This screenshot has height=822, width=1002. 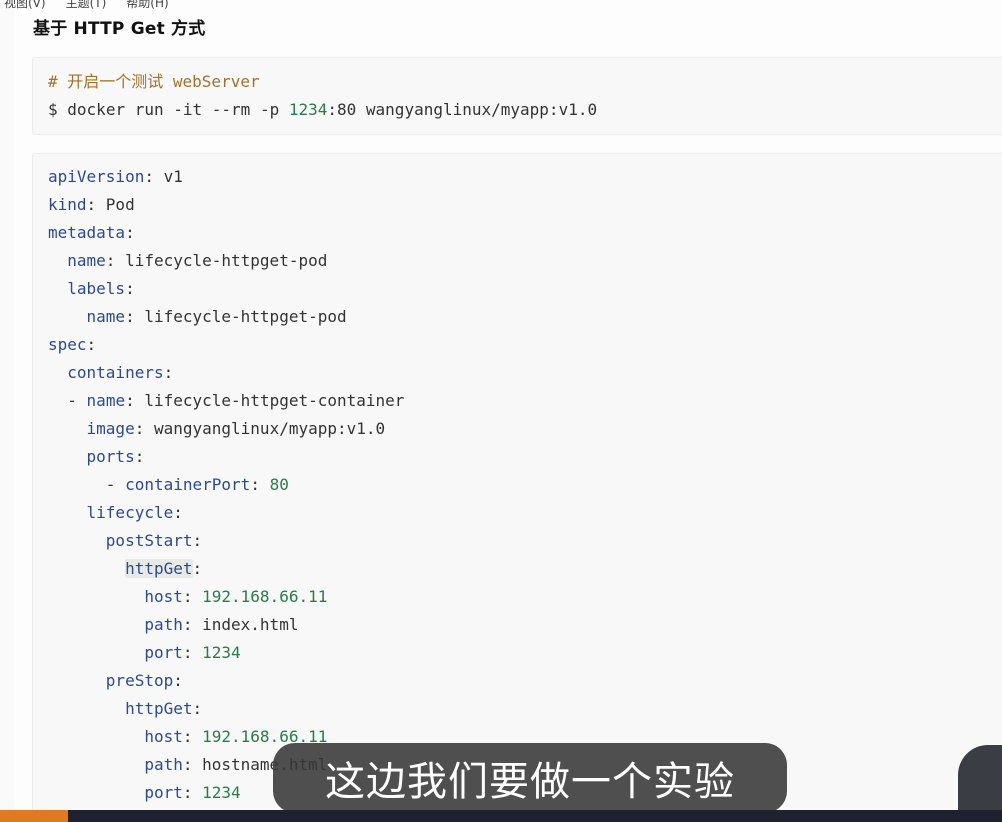 What do you see at coordinates (53, 109) in the screenshot?
I see `shell-prompt: $` at bounding box center [53, 109].